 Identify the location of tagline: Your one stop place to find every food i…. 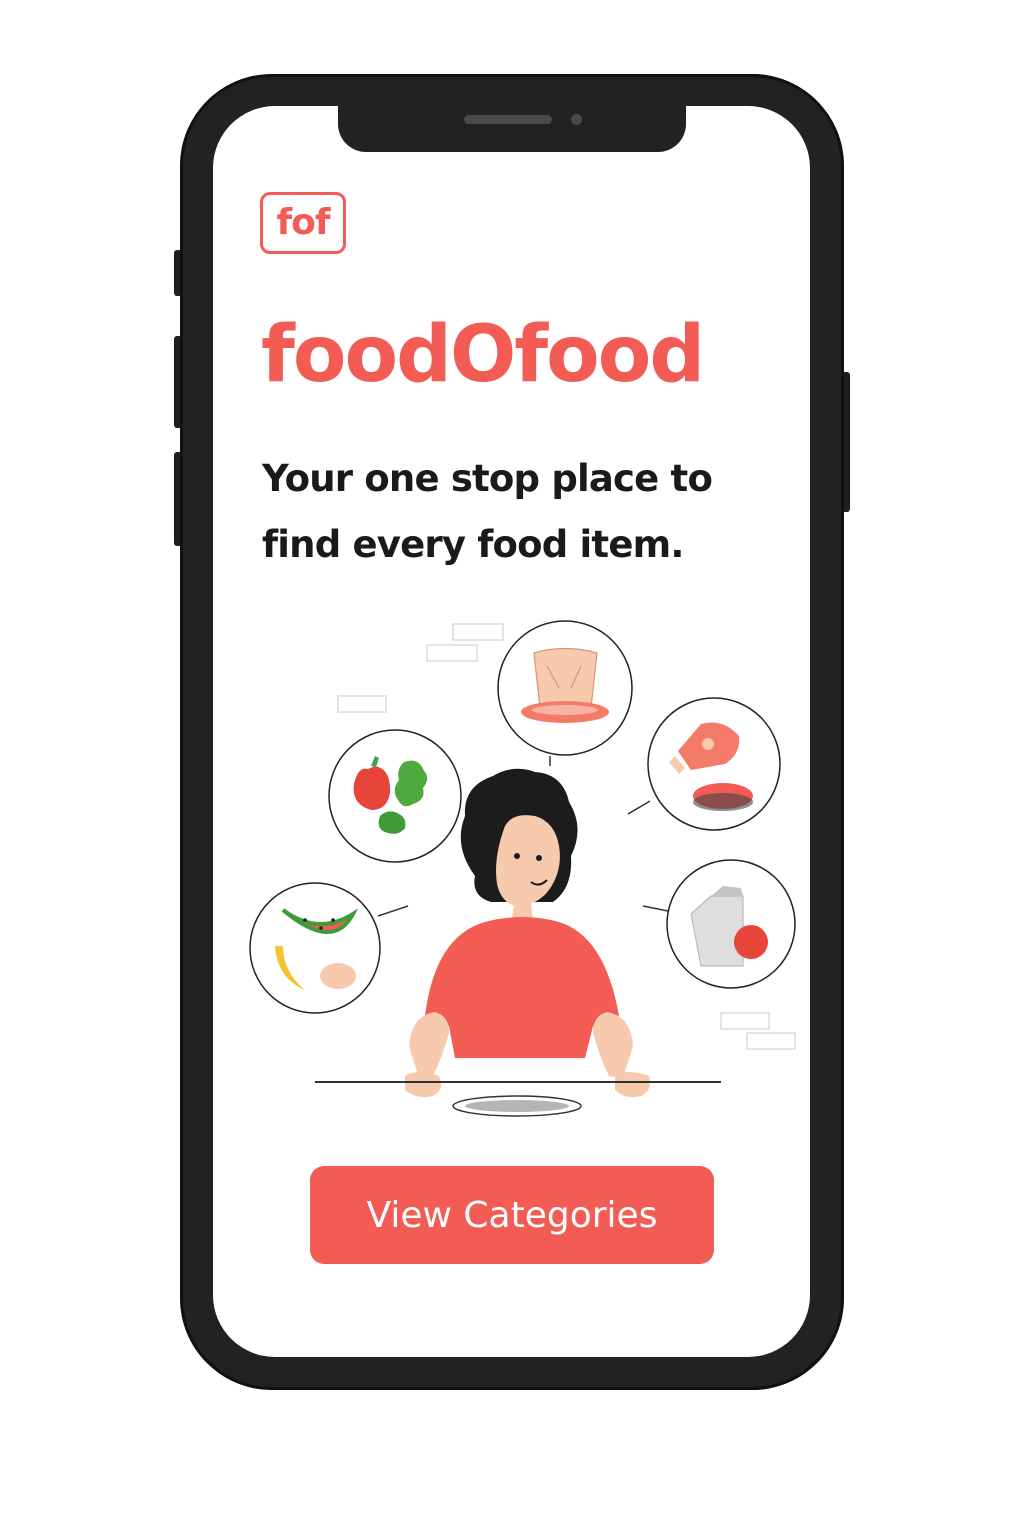
(522, 512).